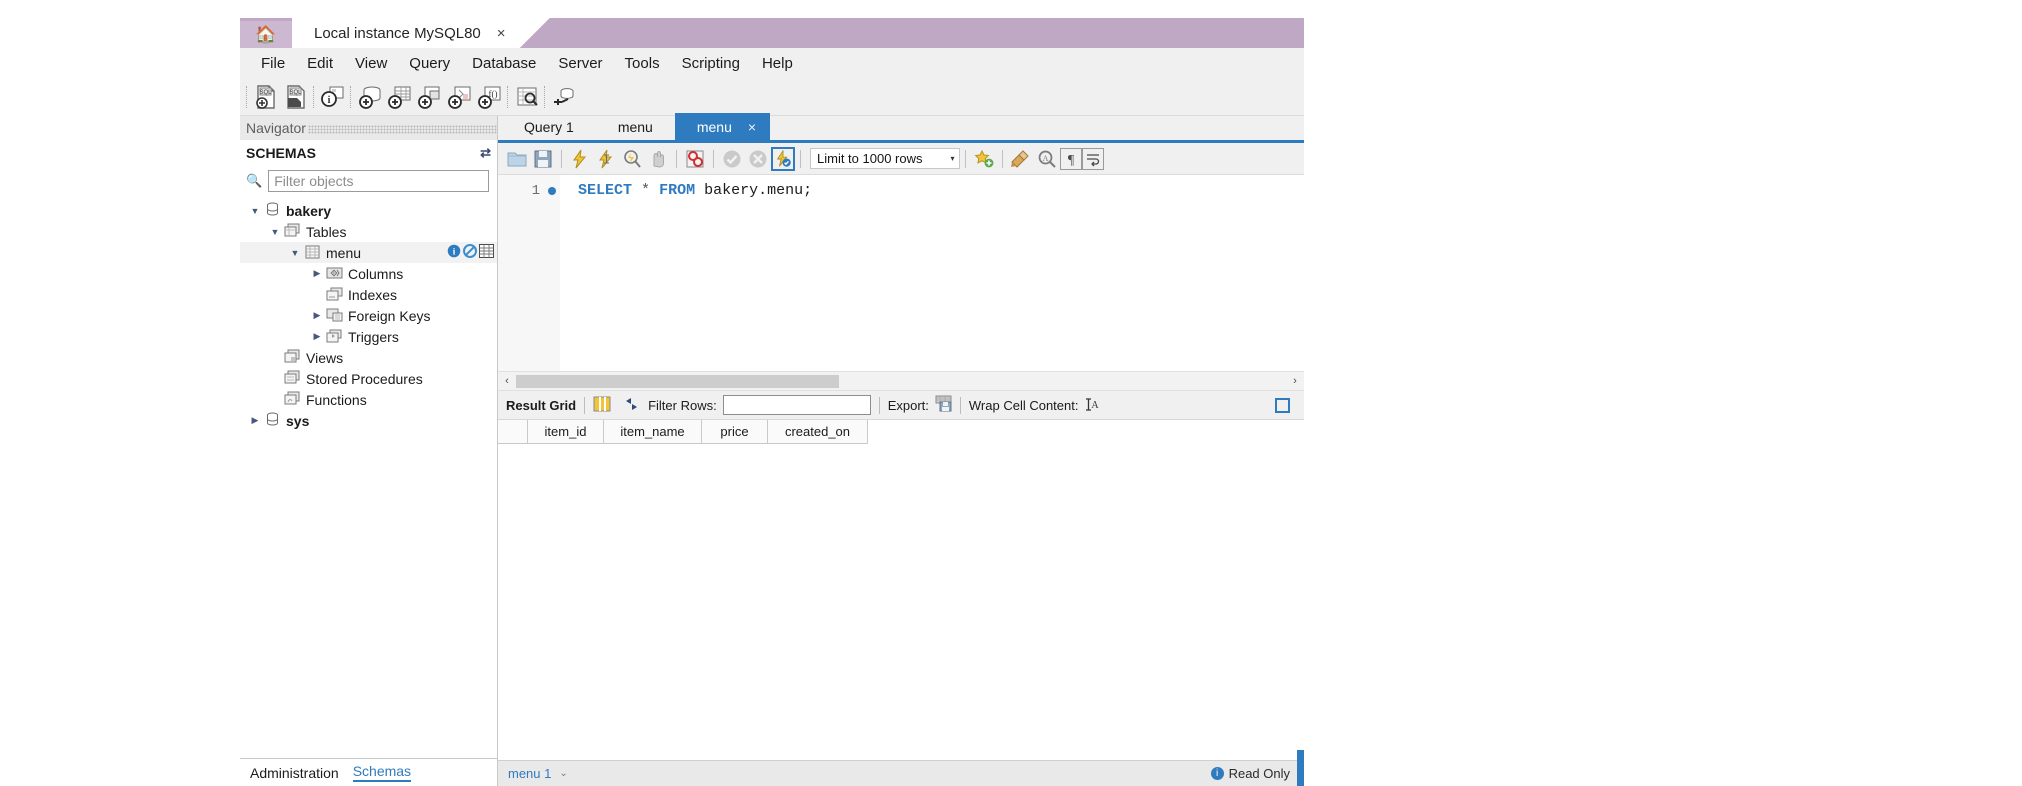 The width and height of the screenshot is (2022, 786). Describe the element at coordinates (695, 159) in the screenshot. I see `toggle-stop-on-error-icon` at that location.